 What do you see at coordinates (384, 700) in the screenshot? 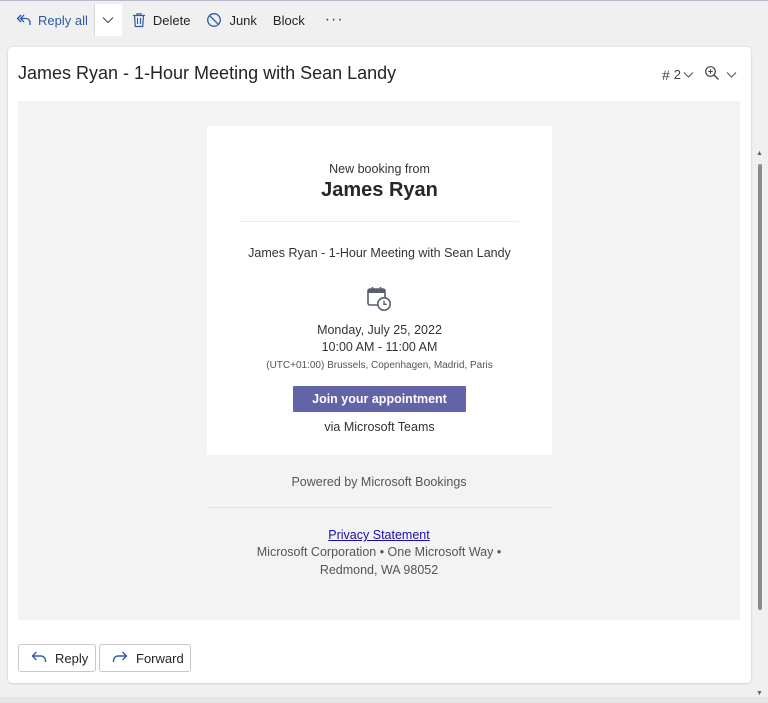
I see `window-bottom-edge` at bounding box center [384, 700].